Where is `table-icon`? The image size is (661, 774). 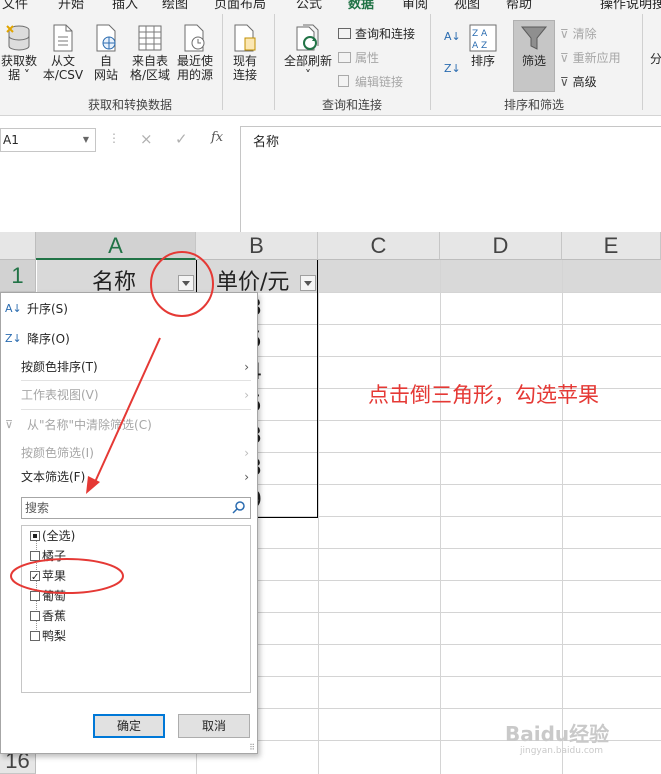
table-icon is located at coordinates (150, 38).